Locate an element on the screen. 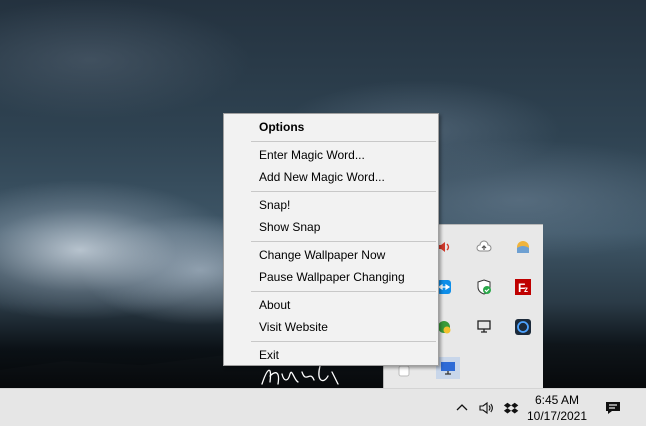 The width and height of the screenshot is (646, 426). svg-text: z is located at coordinates (526, 289).